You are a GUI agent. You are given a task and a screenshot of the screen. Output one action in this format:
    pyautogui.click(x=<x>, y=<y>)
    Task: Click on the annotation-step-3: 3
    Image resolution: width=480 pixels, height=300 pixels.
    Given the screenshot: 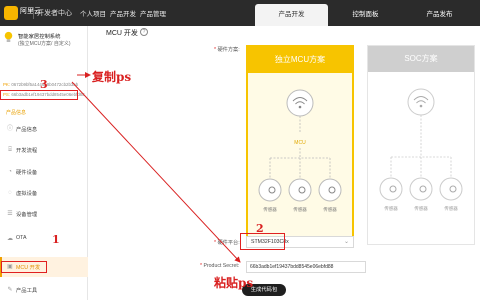 What is the action you would take?
    pyautogui.click(x=44, y=84)
    